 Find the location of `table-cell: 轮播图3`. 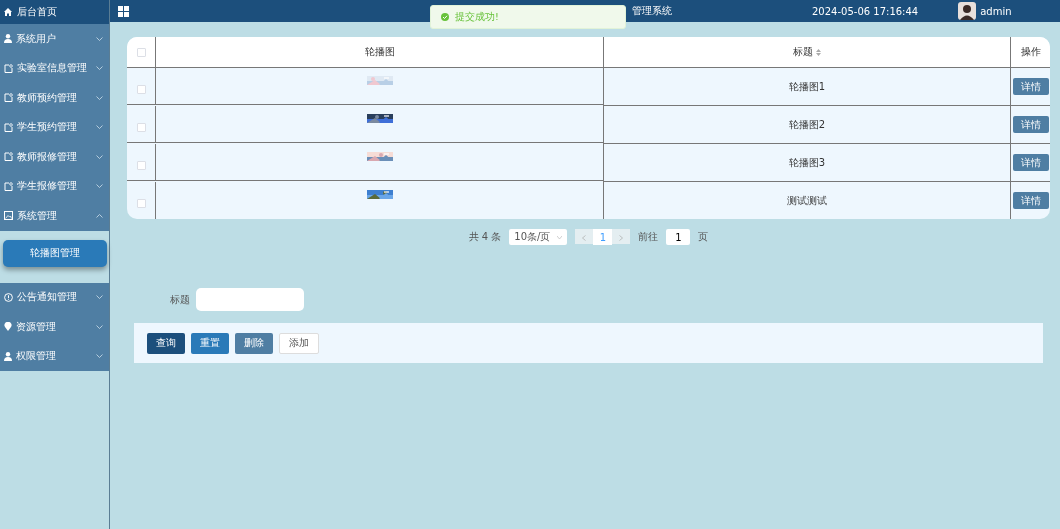

table-cell: 轮播图3 is located at coordinates (807, 162).